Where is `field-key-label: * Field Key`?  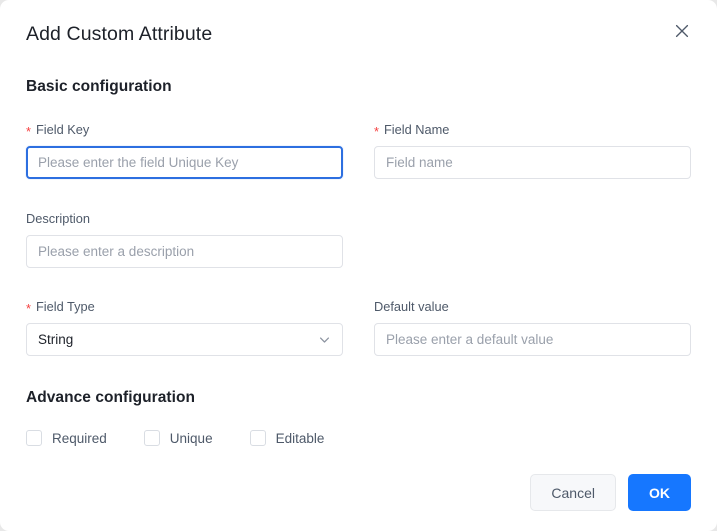 field-key-label: * Field Key is located at coordinates (184, 130).